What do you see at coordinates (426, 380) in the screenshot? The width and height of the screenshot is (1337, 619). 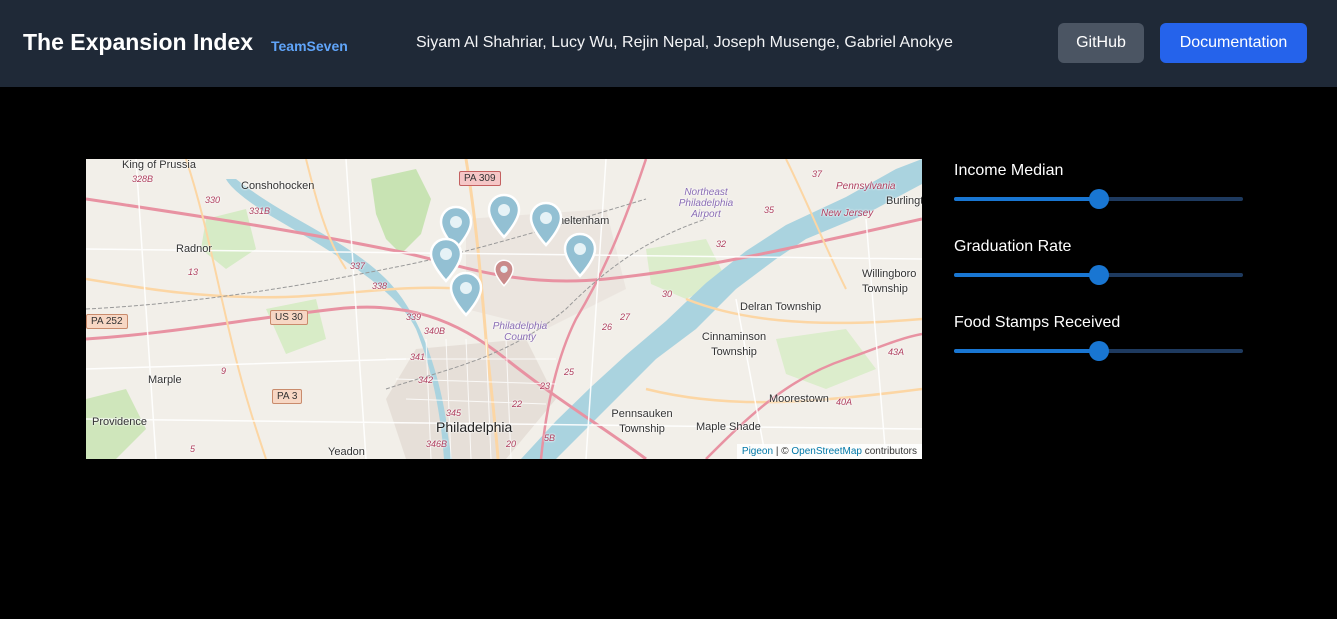 I see `road-number: 342` at bounding box center [426, 380].